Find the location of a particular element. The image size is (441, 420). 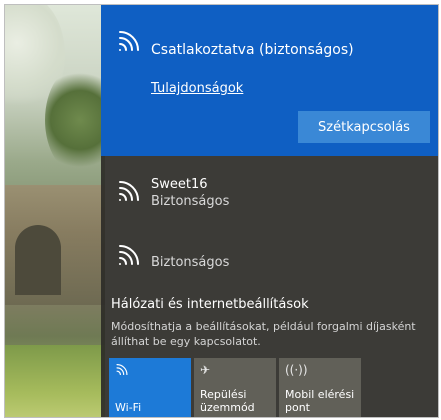

network-settings-link: Hálózati és internetbeállítások is located at coordinates (210, 304).